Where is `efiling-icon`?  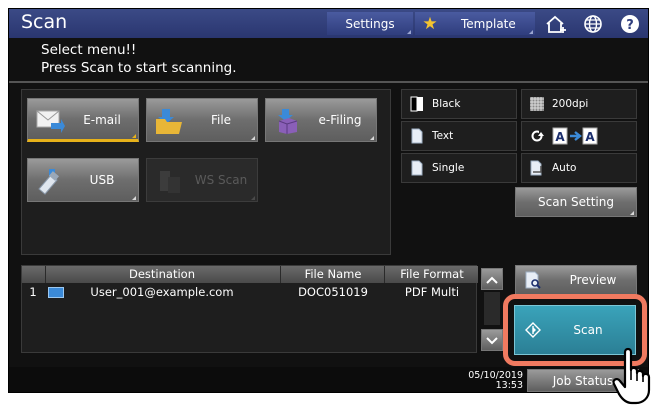 efiling-icon is located at coordinates (288, 121).